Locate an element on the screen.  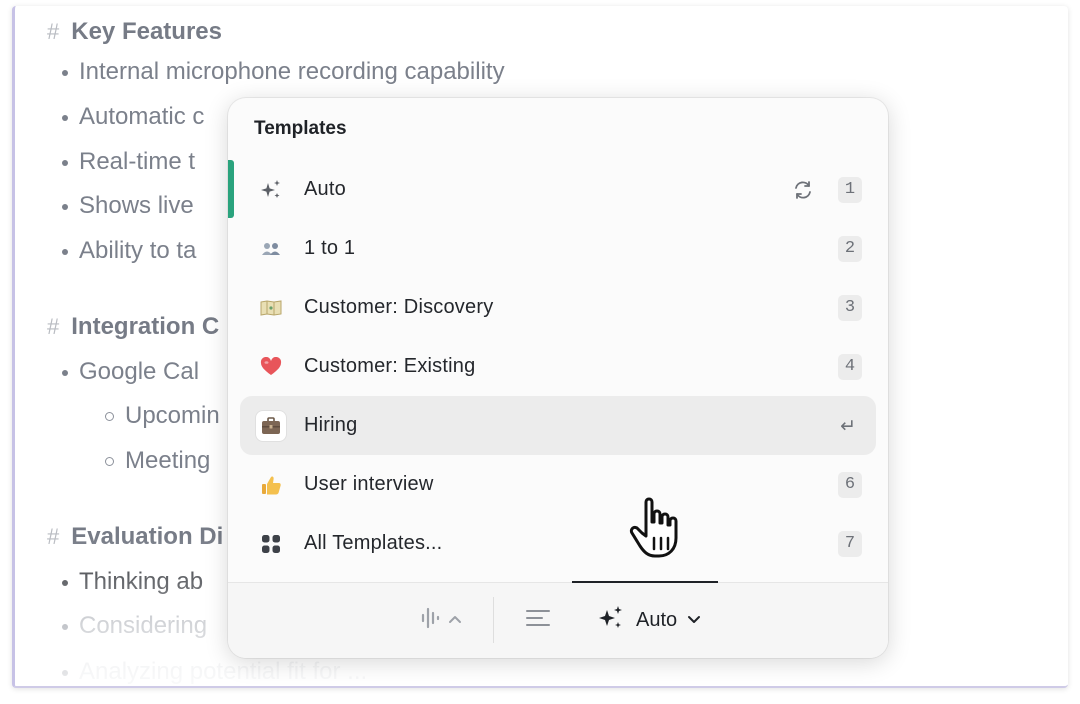
list-item: Meeting is located at coordinates (157, 460).